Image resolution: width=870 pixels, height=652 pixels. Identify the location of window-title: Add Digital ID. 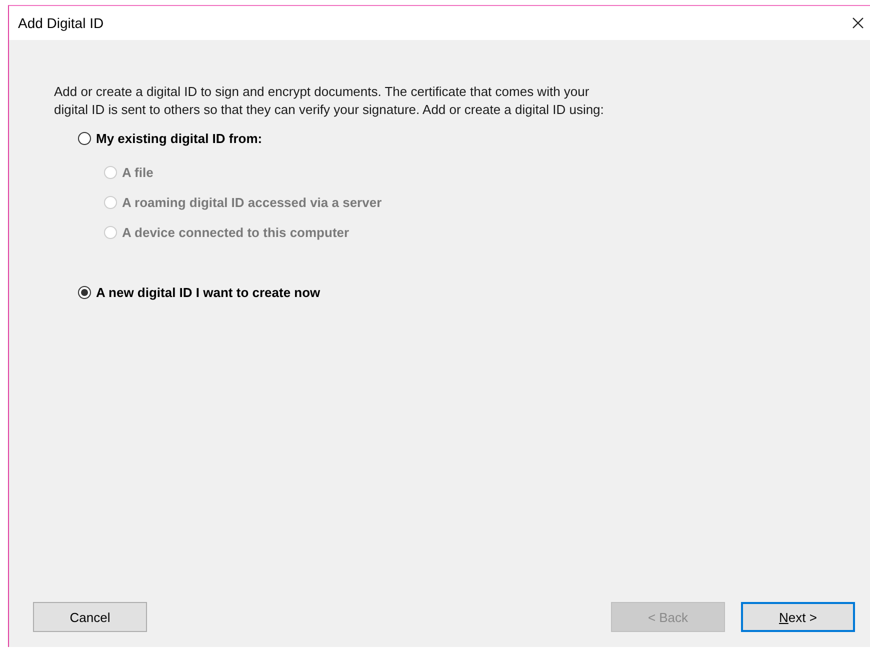
(61, 23).